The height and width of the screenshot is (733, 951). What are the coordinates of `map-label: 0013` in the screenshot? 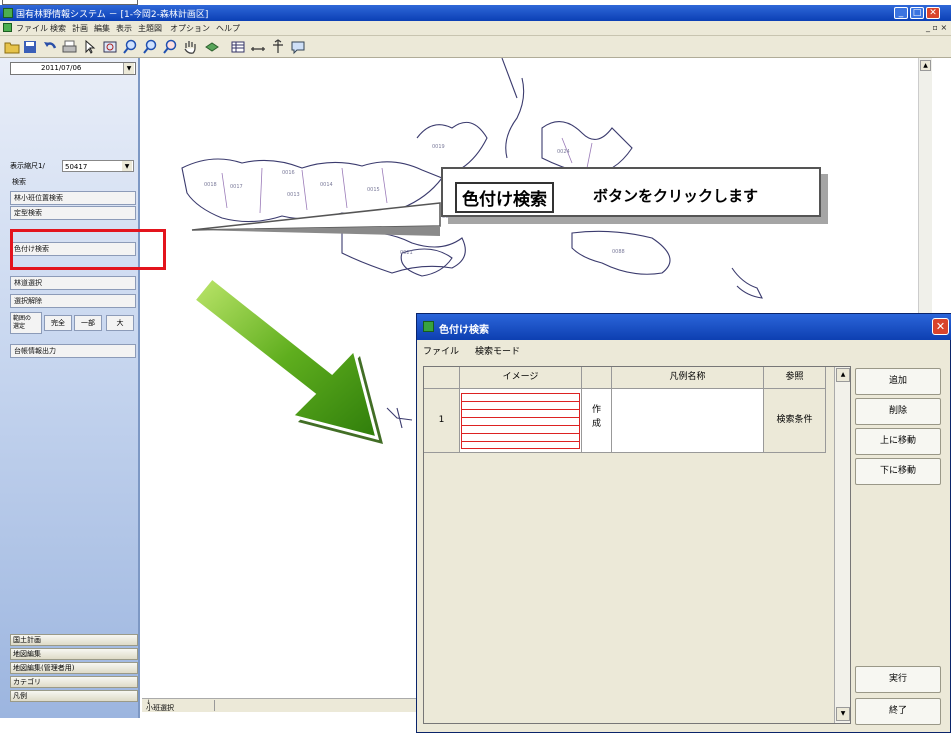 It's located at (293, 195).